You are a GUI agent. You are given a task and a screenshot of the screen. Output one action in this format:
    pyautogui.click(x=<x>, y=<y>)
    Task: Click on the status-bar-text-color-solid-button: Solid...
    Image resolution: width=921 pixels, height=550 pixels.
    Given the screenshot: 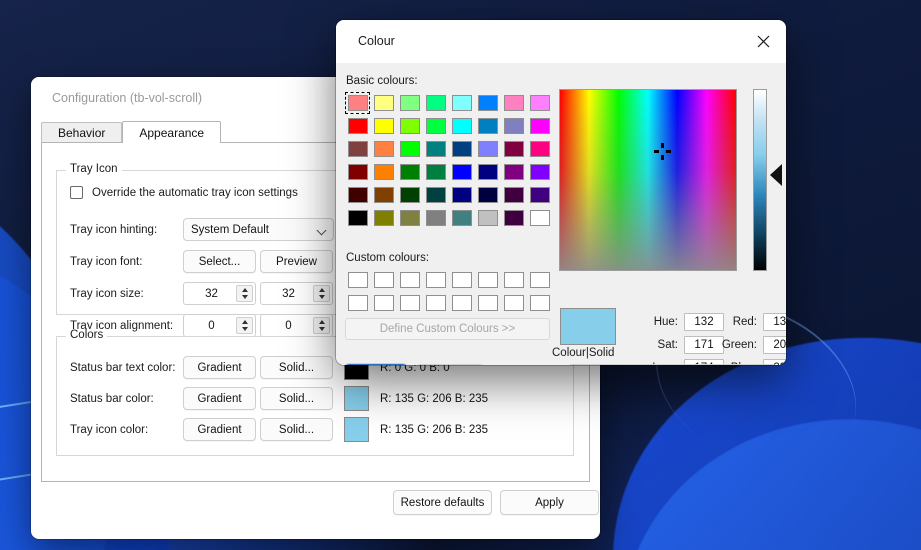 What is the action you would take?
    pyautogui.click(x=296, y=367)
    